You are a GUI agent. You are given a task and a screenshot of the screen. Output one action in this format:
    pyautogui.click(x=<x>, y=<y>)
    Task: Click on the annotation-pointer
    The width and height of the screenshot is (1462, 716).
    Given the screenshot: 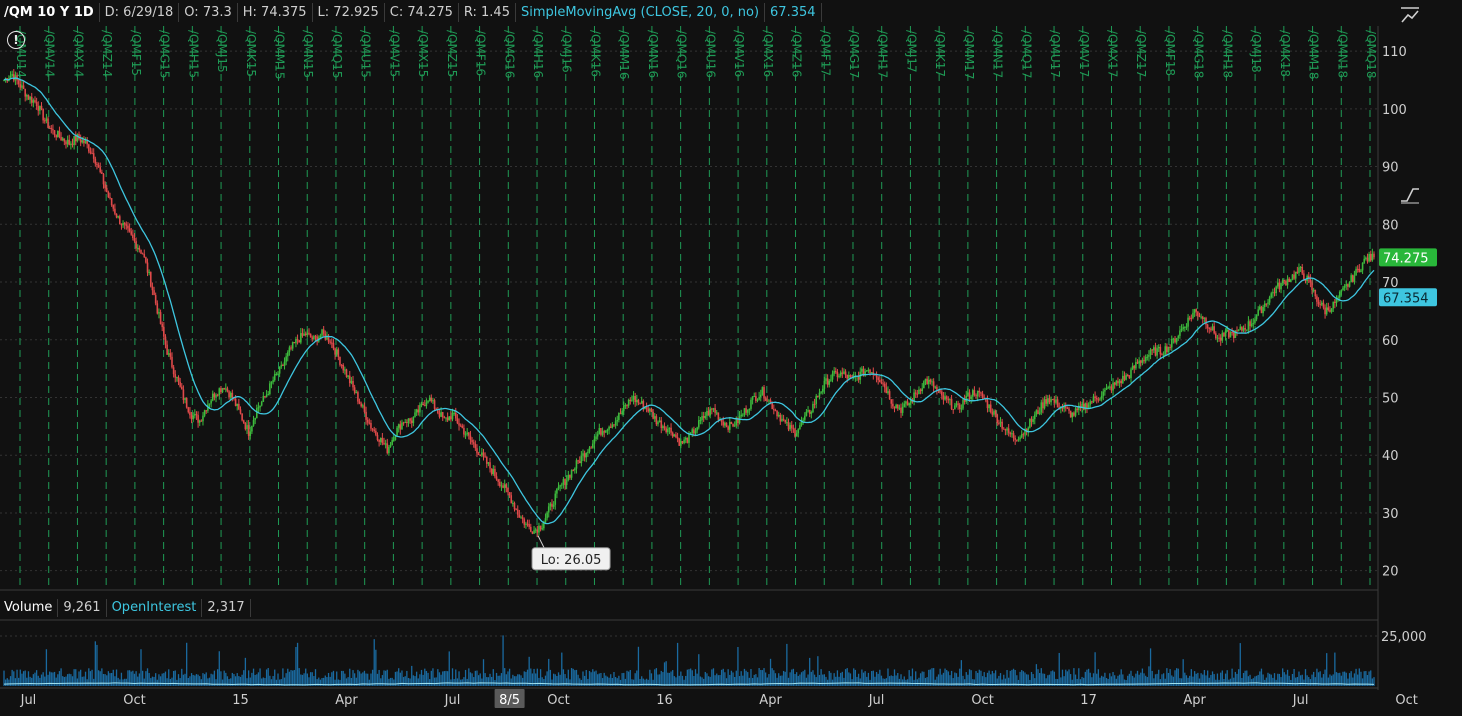 What is the action you would take?
    pyautogui.click(x=541, y=541)
    